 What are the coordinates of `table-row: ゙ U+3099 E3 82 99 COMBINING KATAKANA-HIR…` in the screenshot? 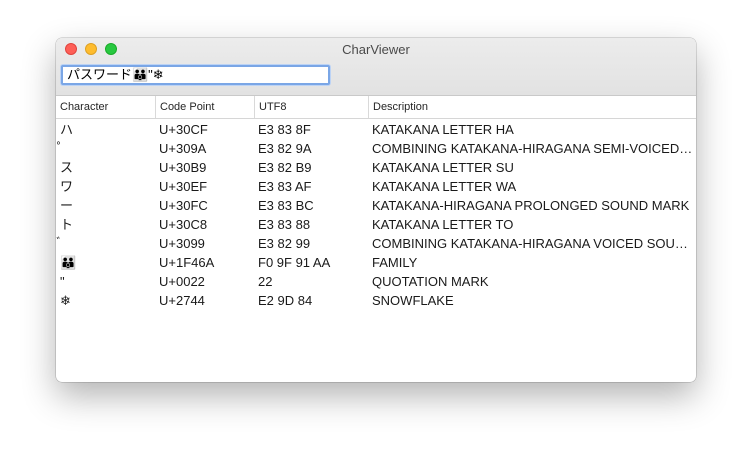 It's located at (376, 243).